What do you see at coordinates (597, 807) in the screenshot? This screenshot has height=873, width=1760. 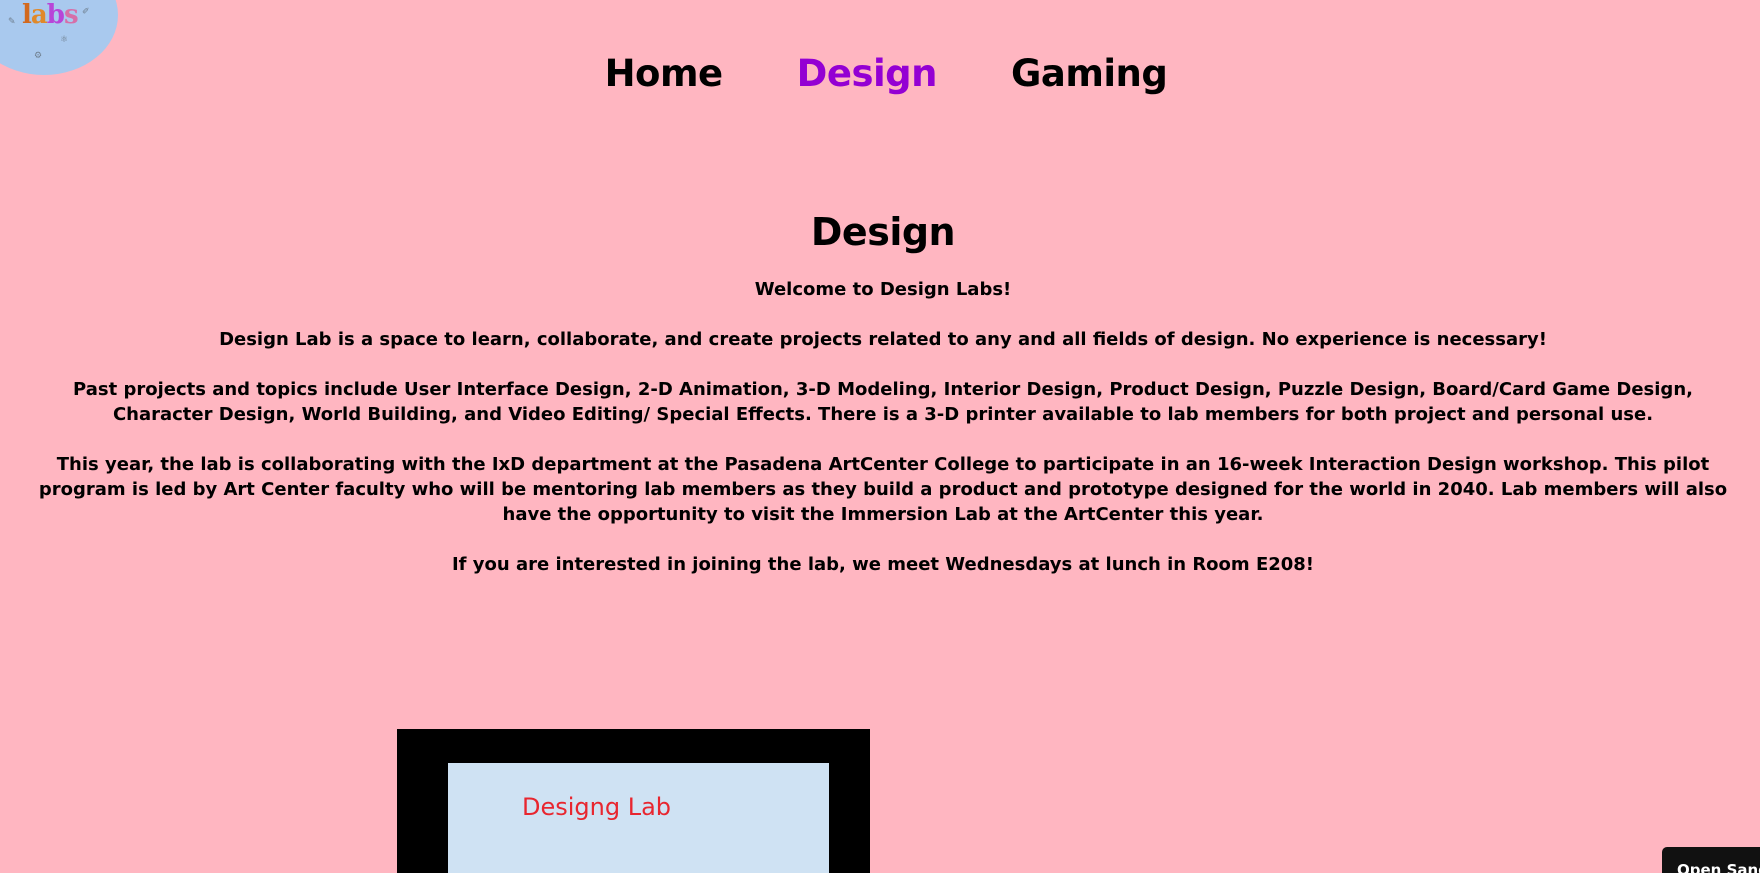 I see `design-lab-image-title: Designg Lab` at bounding box center [597, 807].